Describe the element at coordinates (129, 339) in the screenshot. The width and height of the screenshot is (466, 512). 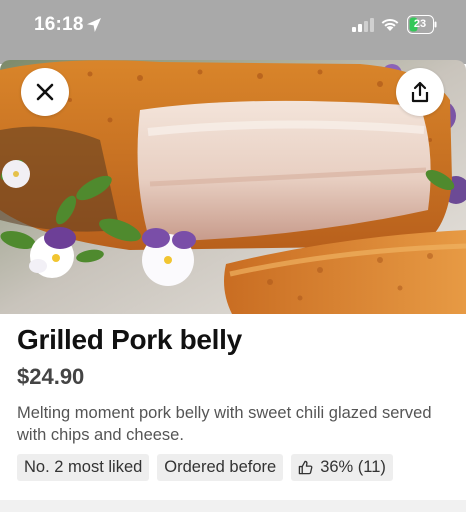
I see `item-title: Grilled Pork belly` at that location.